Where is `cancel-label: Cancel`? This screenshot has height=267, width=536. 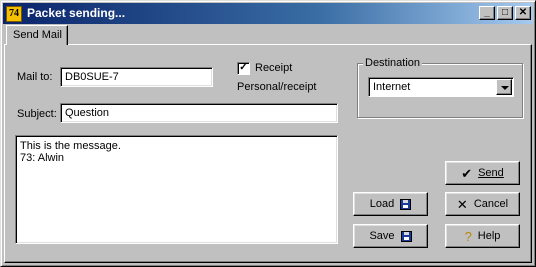
cancel-label: Cancel is located at coordinates (491, 204).